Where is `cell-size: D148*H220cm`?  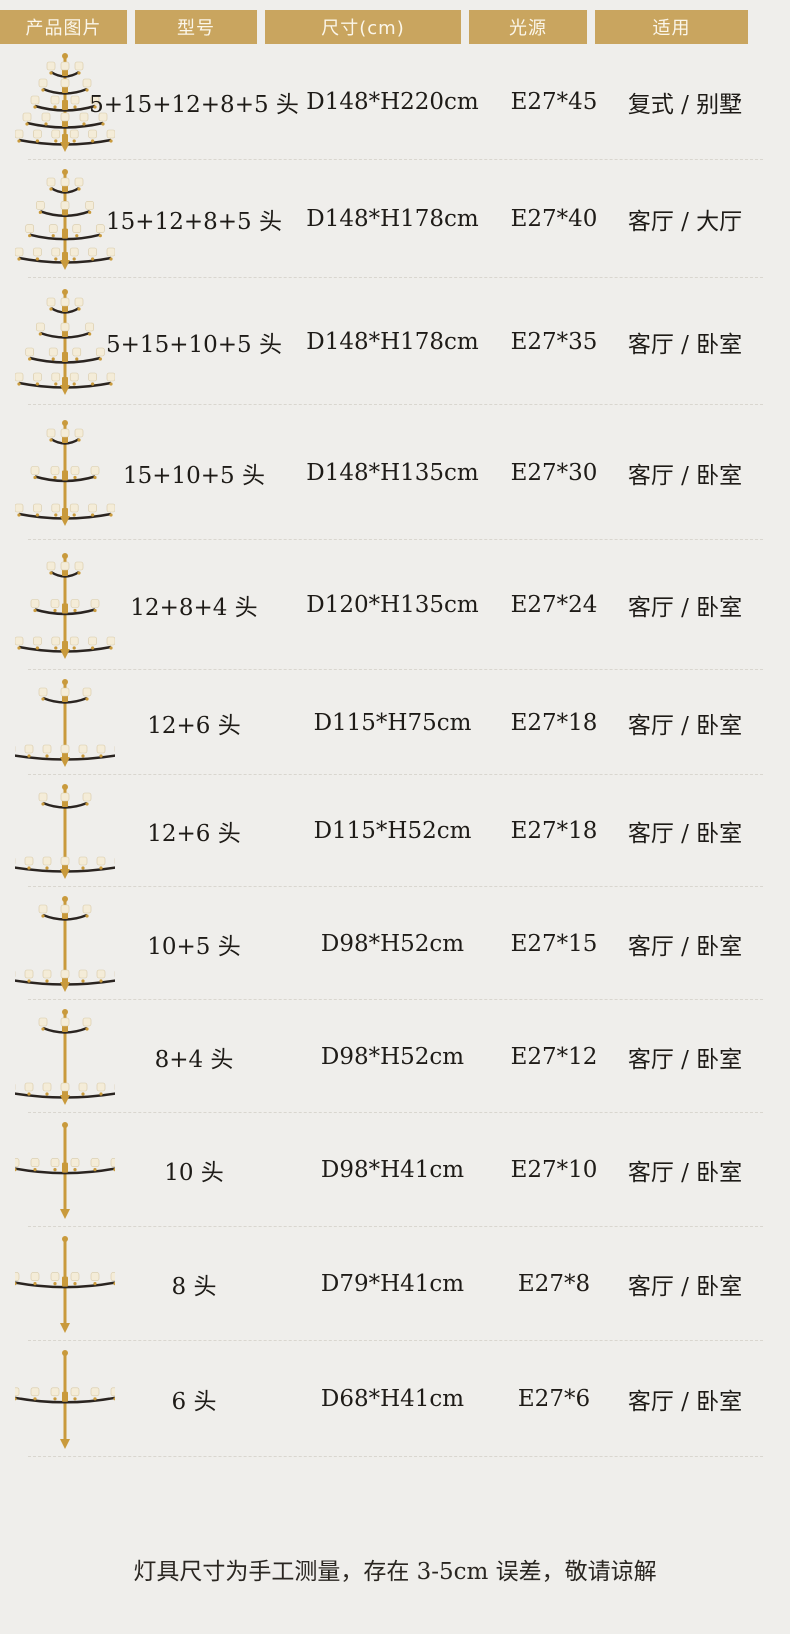
cell-size: D148*H220cm is located at coordinates (392, 102).